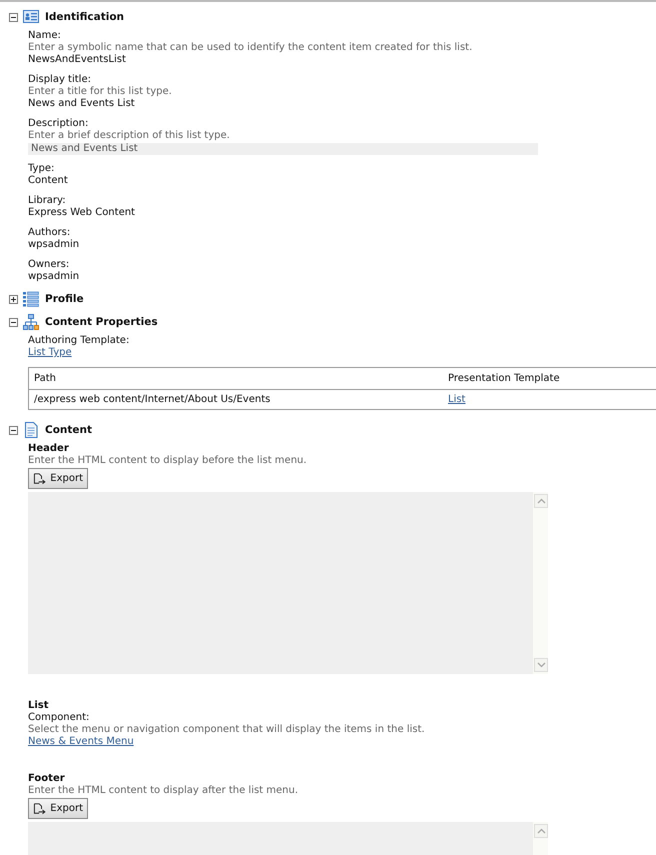 The image size is (656, 855). I want to click on field-label: Type:, so click(42, 169).